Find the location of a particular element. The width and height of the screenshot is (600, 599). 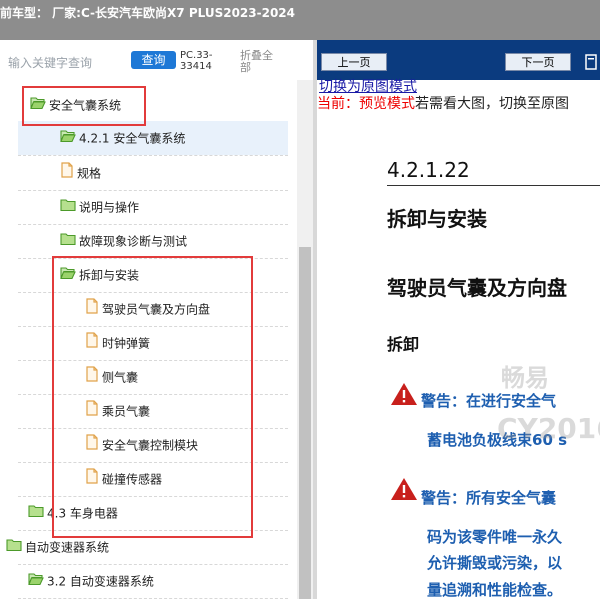

doc-subheading: 驾驶员气囊及方向盘 is located at coordinates (477, 288).